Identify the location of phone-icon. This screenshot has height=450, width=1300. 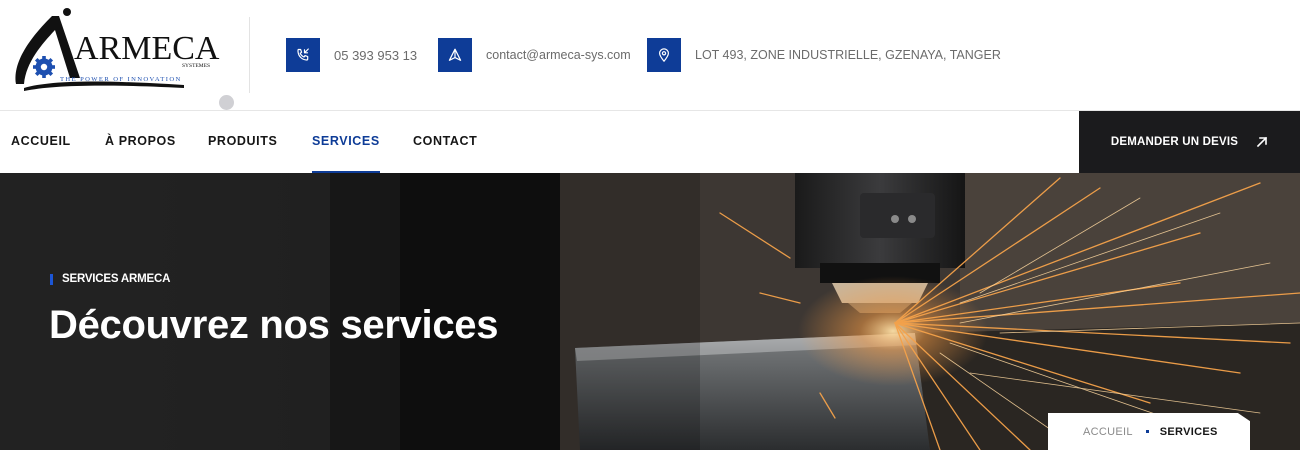
(303, 55).